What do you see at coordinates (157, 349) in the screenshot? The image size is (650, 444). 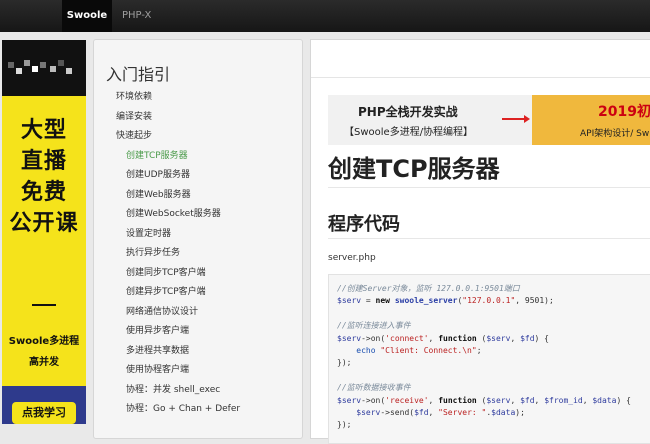 I see `sidebar-item: 多进程共享数据` at bounding box center [157, 349].